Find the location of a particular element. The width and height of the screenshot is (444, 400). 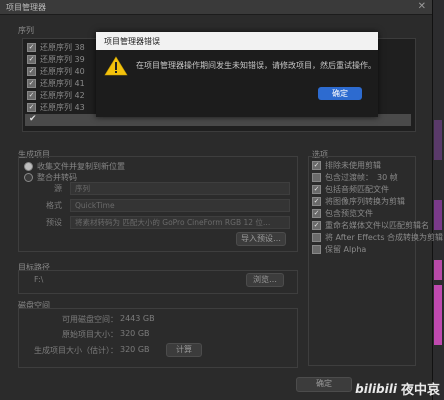

close-icon: ✕ is located at coordinates (422, 6).